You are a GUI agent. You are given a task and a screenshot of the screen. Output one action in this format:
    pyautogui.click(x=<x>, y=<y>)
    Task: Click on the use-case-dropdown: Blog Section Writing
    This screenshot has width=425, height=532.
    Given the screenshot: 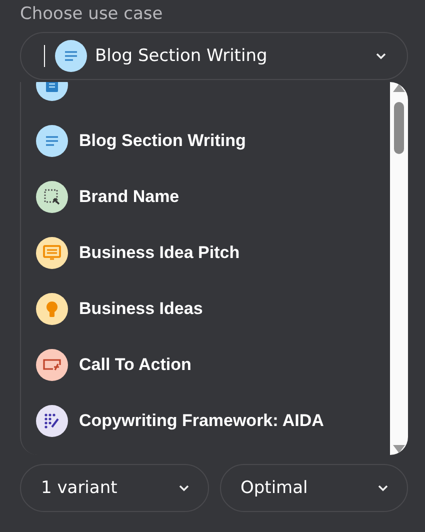 What is the action you would take?
    pyautogui.click(x=214, y=56)
    